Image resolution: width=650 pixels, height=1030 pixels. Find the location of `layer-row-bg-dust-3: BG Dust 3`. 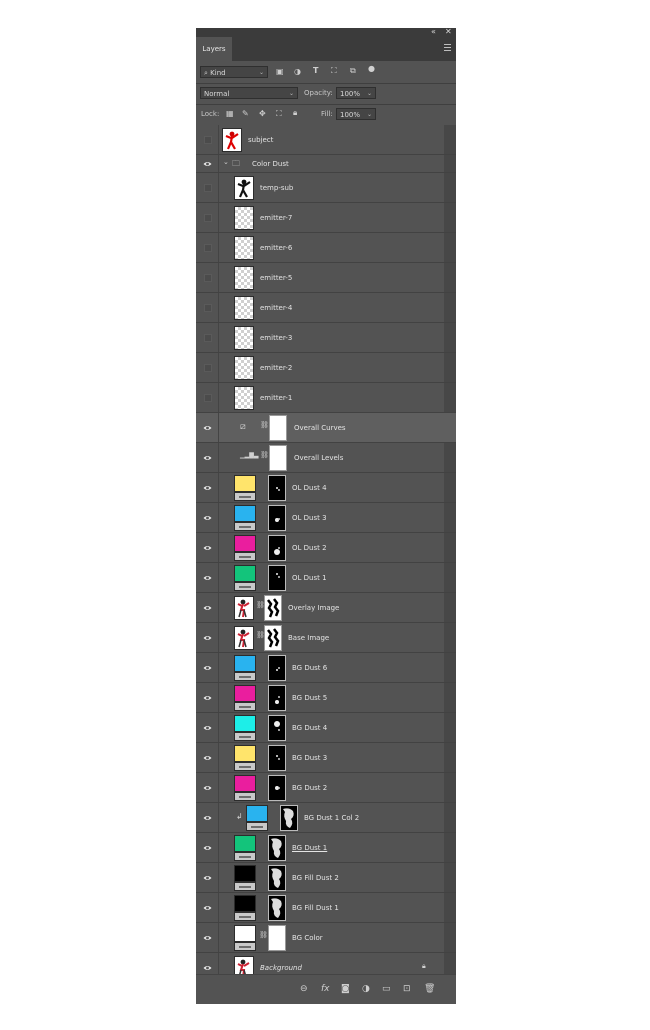

layer-row-bg-dust-3: BG Dust 3 is located at coordinates (326, 758).